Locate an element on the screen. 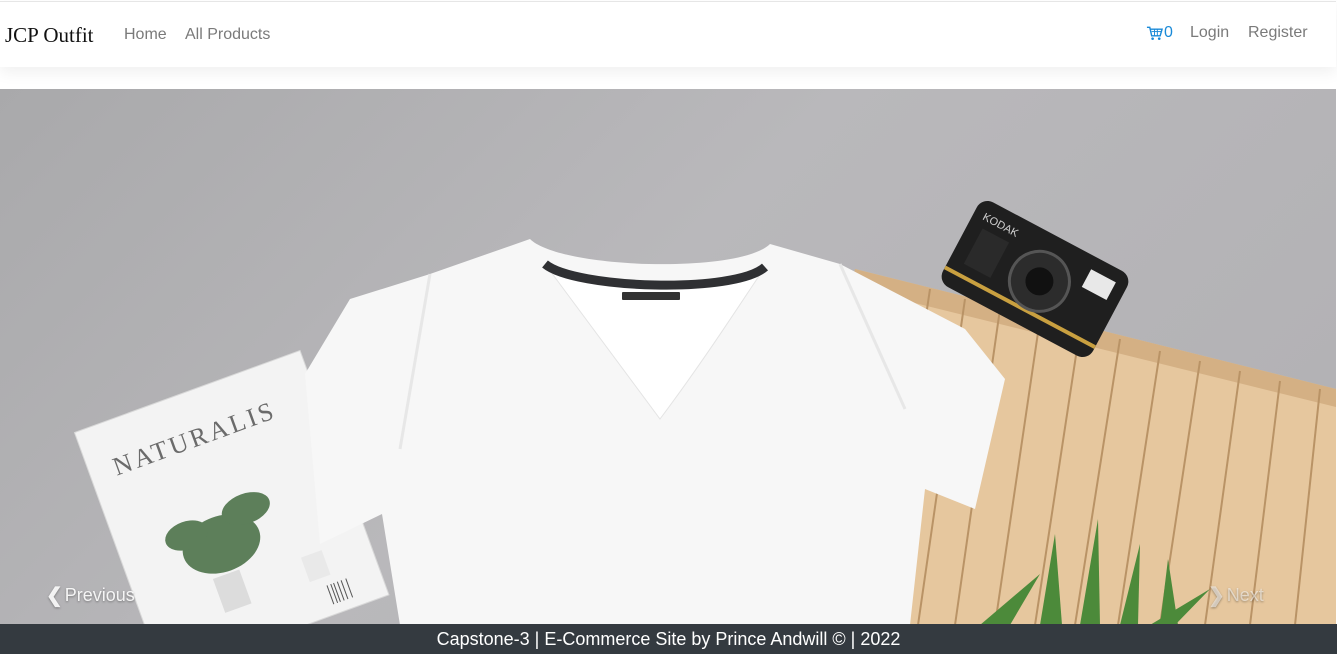  login-link: Login is located at coordinates (1209, 33).